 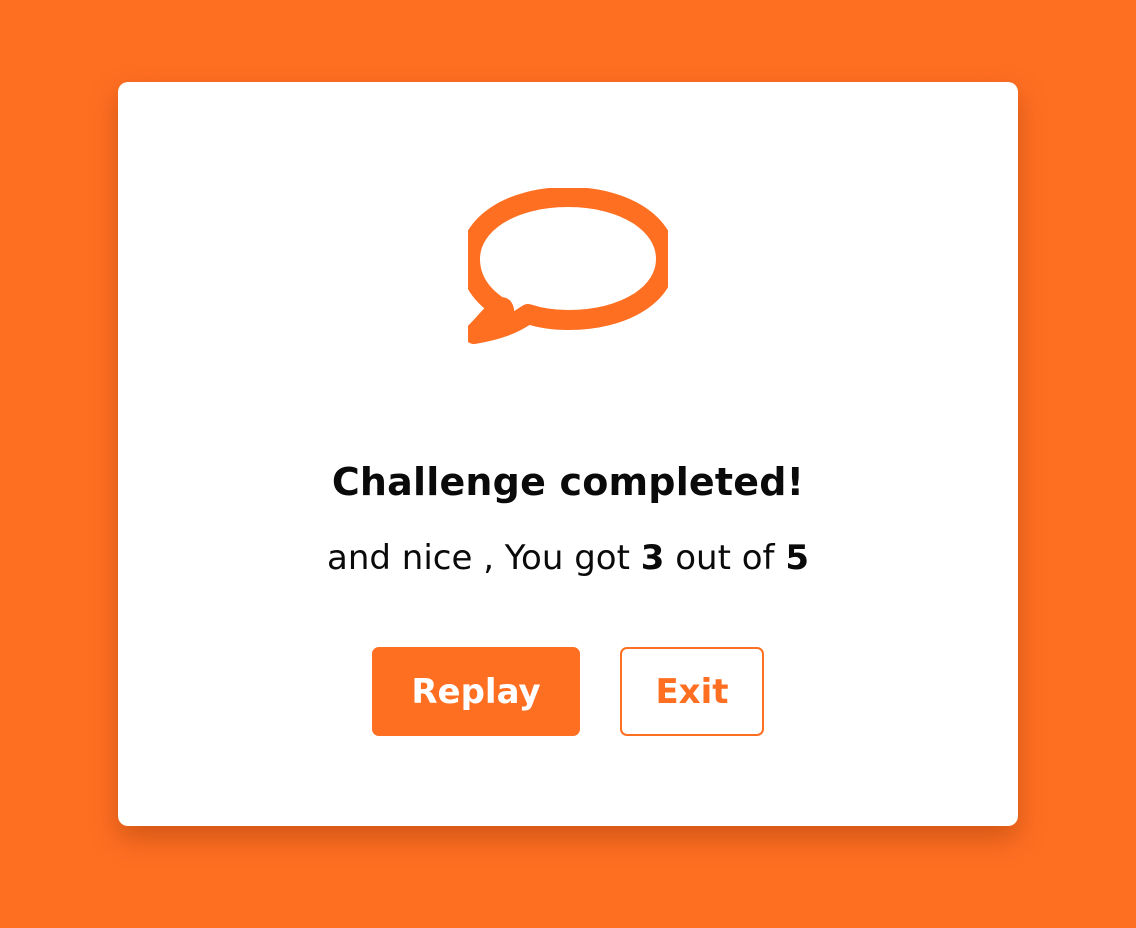 I want to click on result-title: Challenge completed!, so click(x=568, y=482).